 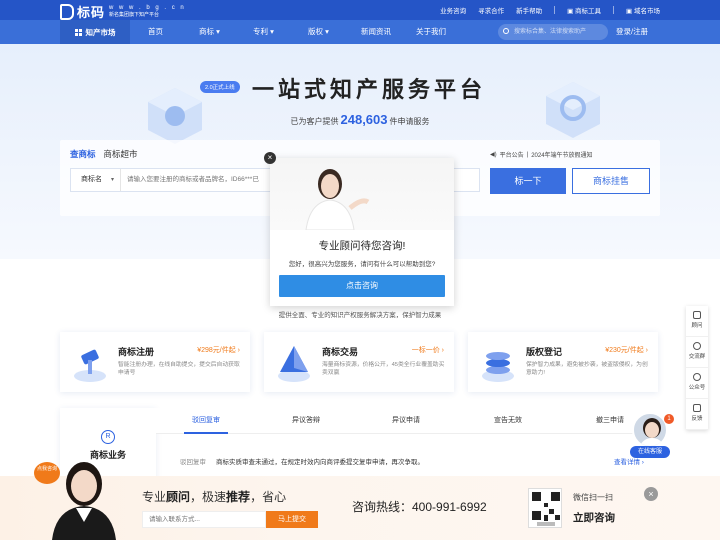 I want to click on version-badge: 2.0正式上线, so click(x=220, y=87).